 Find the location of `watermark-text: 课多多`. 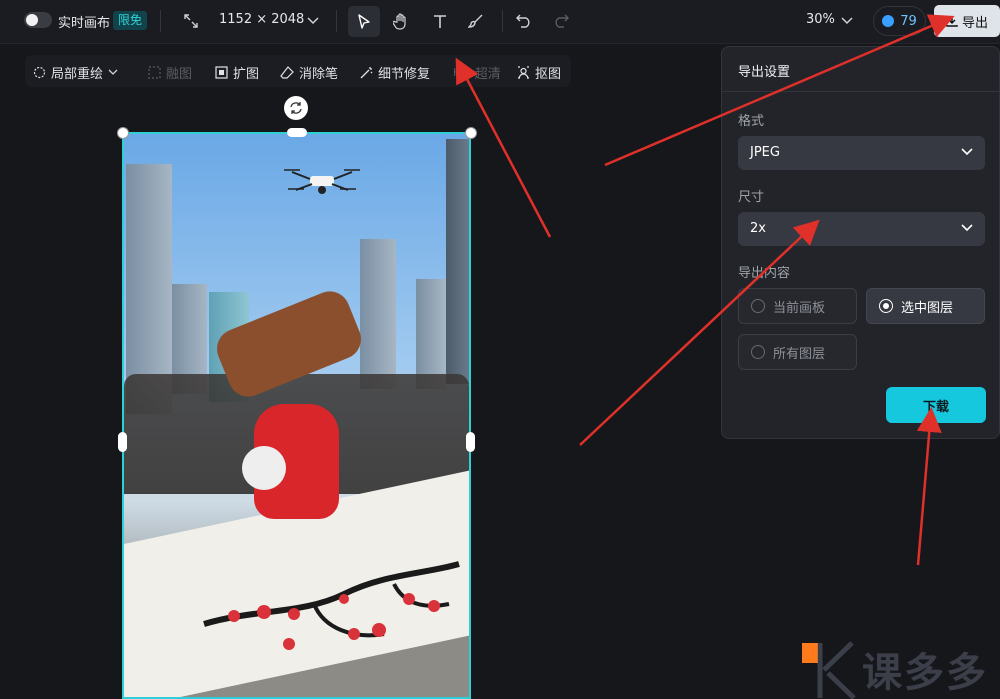

watermark-text: 课多多 is located at coordinates (925, 673).